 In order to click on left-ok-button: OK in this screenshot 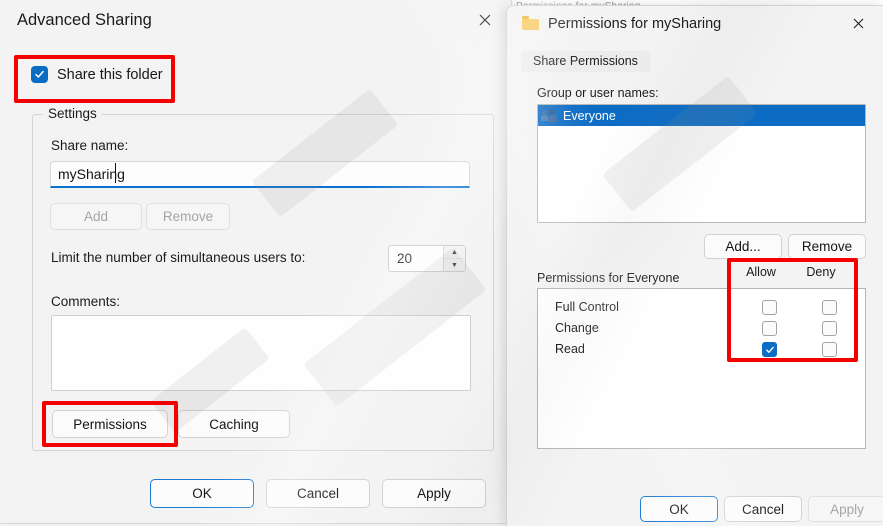, I will do `click(202, 493)`.